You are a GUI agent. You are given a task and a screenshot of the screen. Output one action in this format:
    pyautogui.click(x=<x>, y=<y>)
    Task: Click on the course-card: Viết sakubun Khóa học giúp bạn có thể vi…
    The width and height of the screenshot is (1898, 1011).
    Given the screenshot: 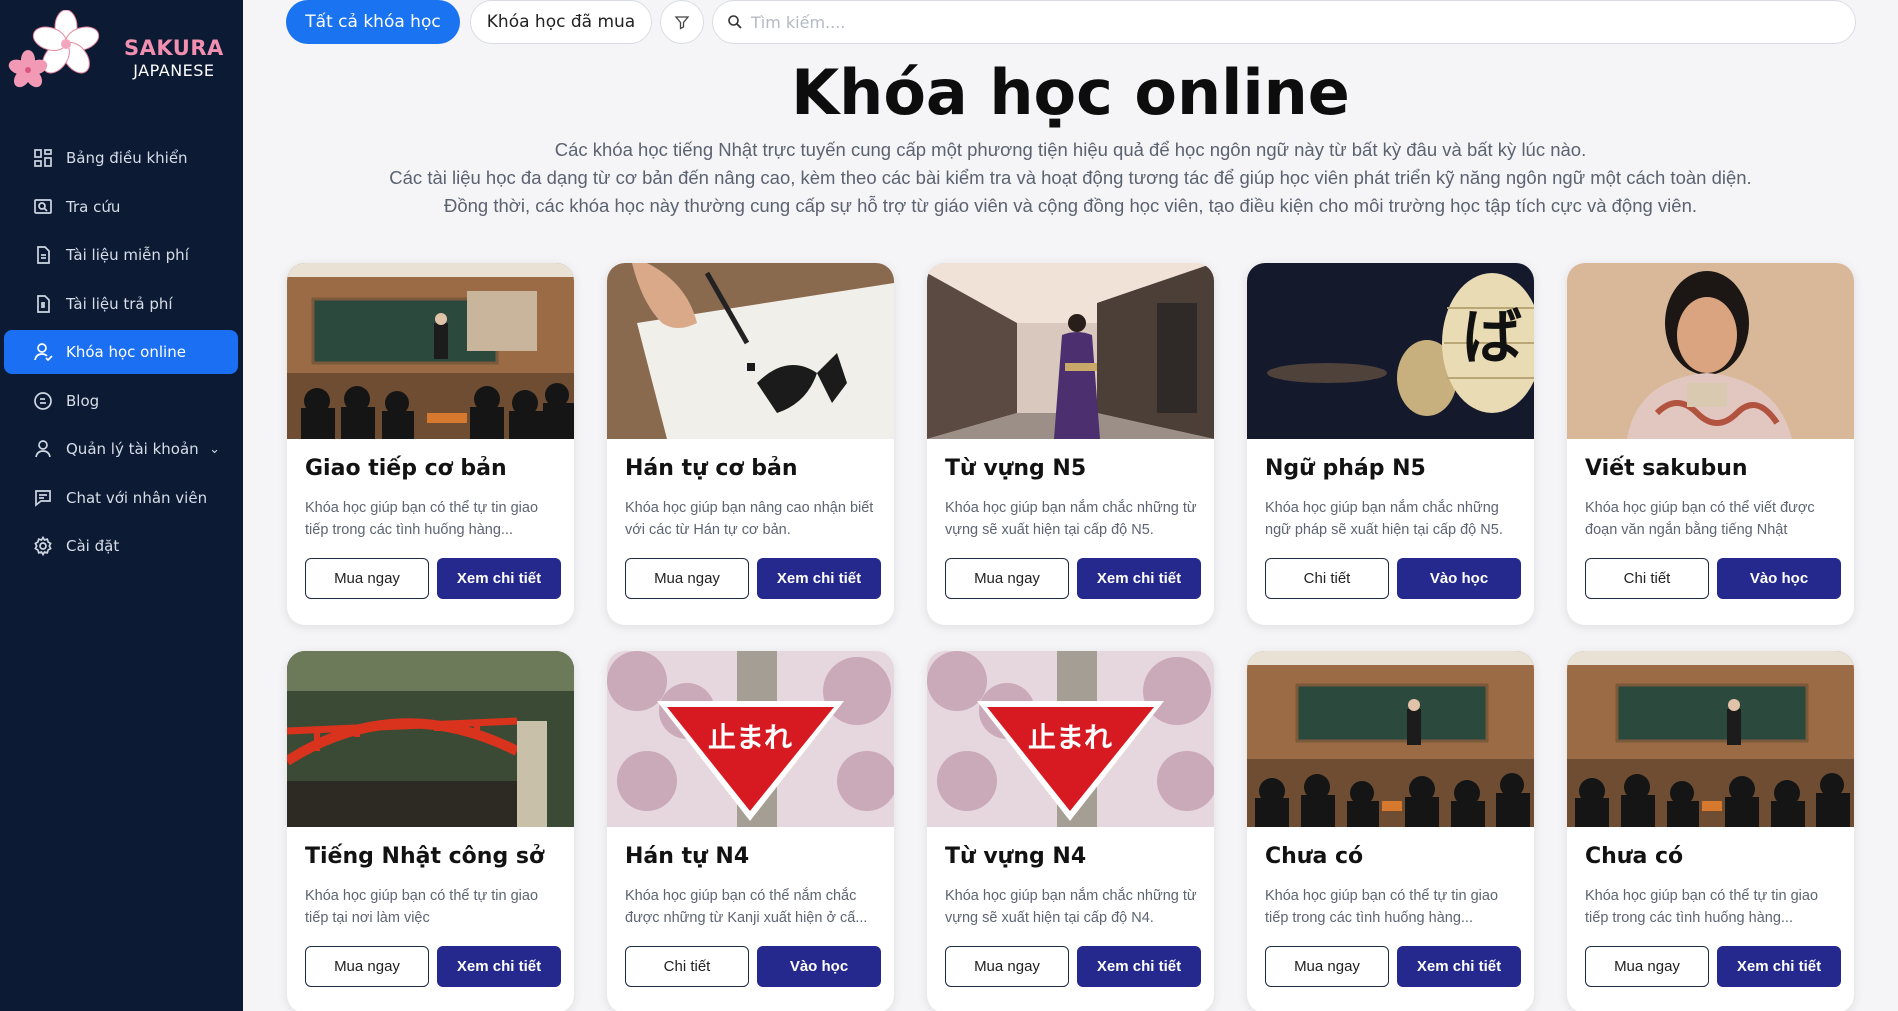 What is the action you would take?
    pyautogui.click(x=1710, y=444)
    